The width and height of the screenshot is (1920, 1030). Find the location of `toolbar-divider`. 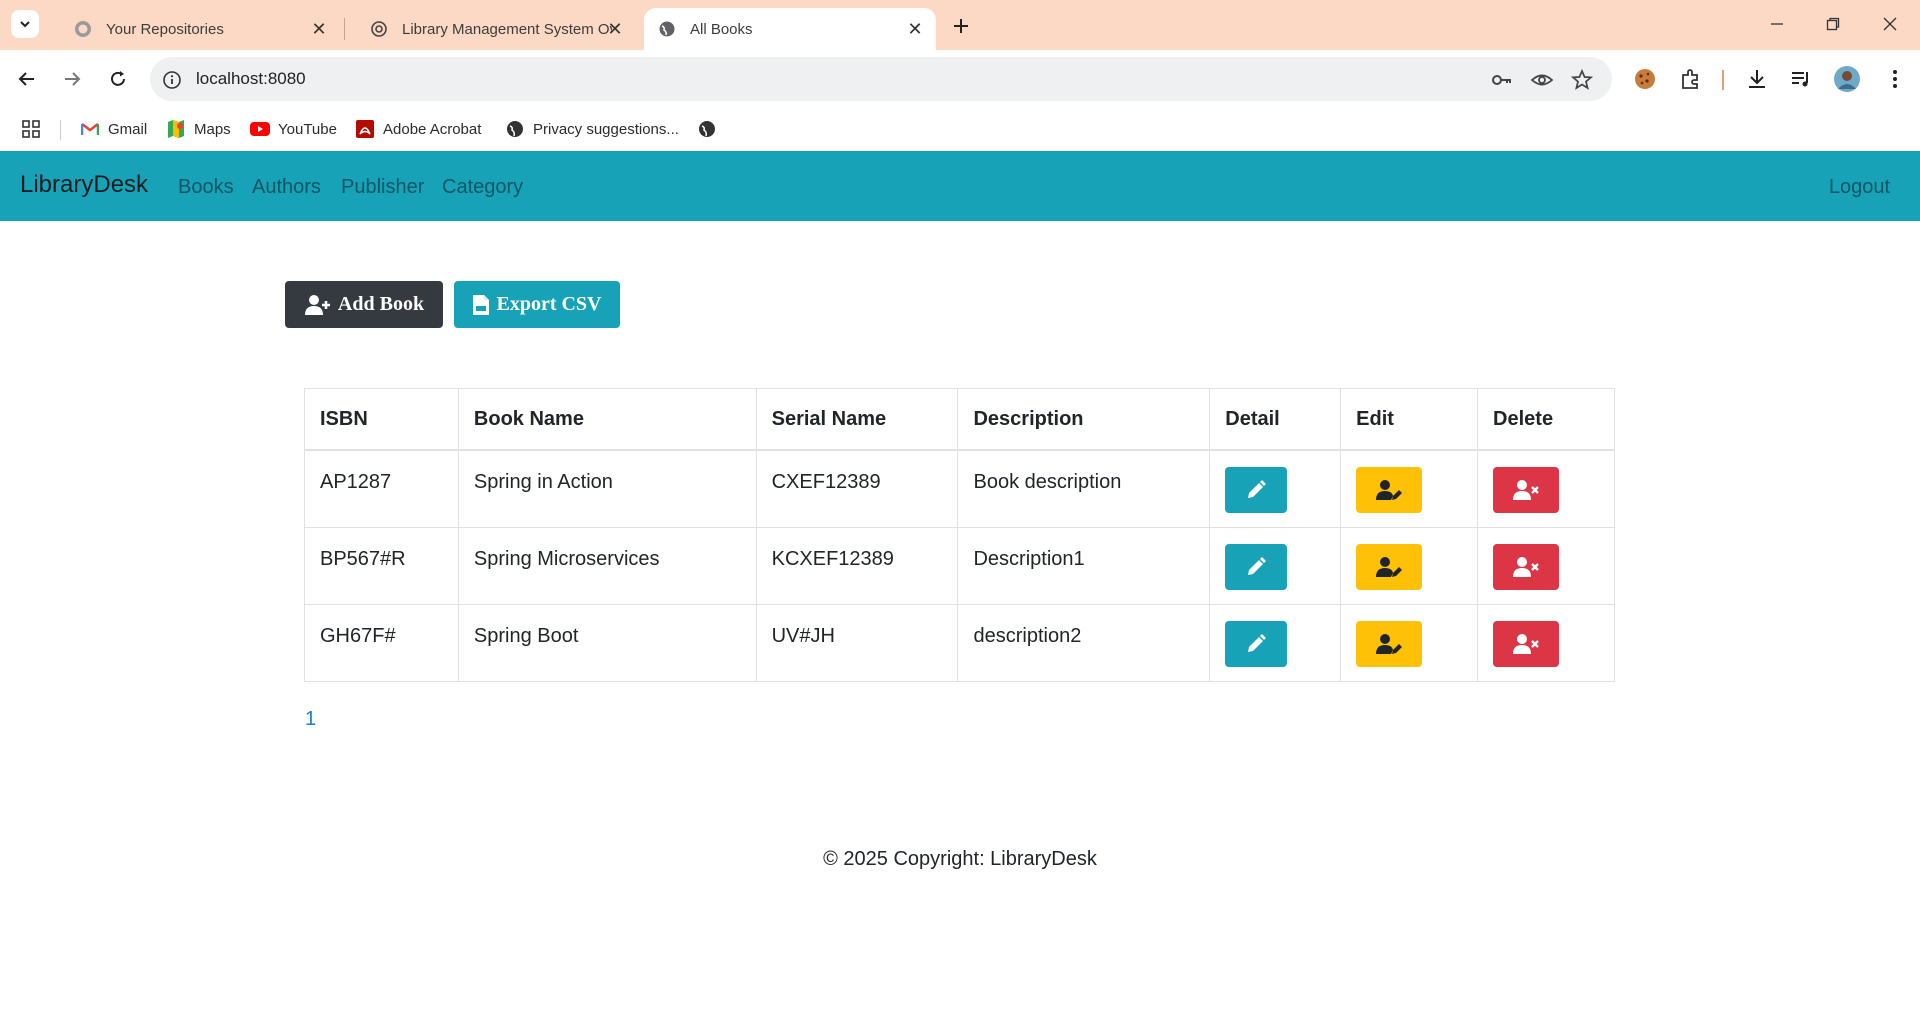

toolbar-divider is located at coordinates (1723, 80).